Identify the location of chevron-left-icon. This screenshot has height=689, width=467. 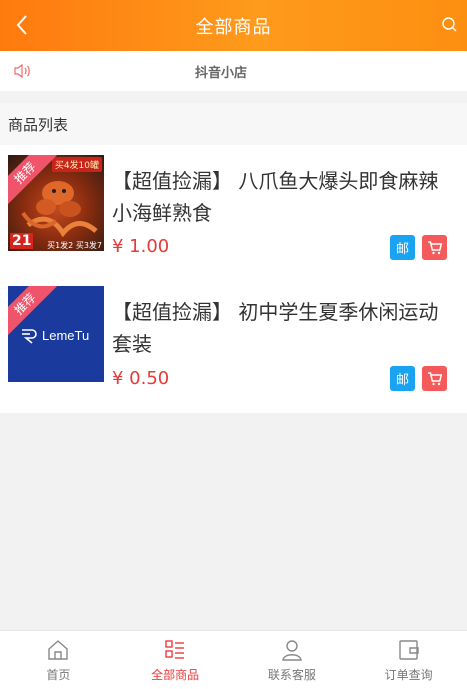
(21, 25).